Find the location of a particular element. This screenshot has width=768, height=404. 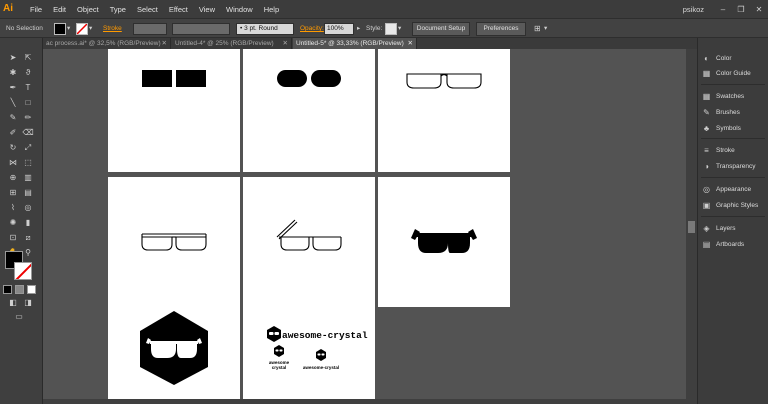

menu-window: Window is located at coordinates (239, 9).